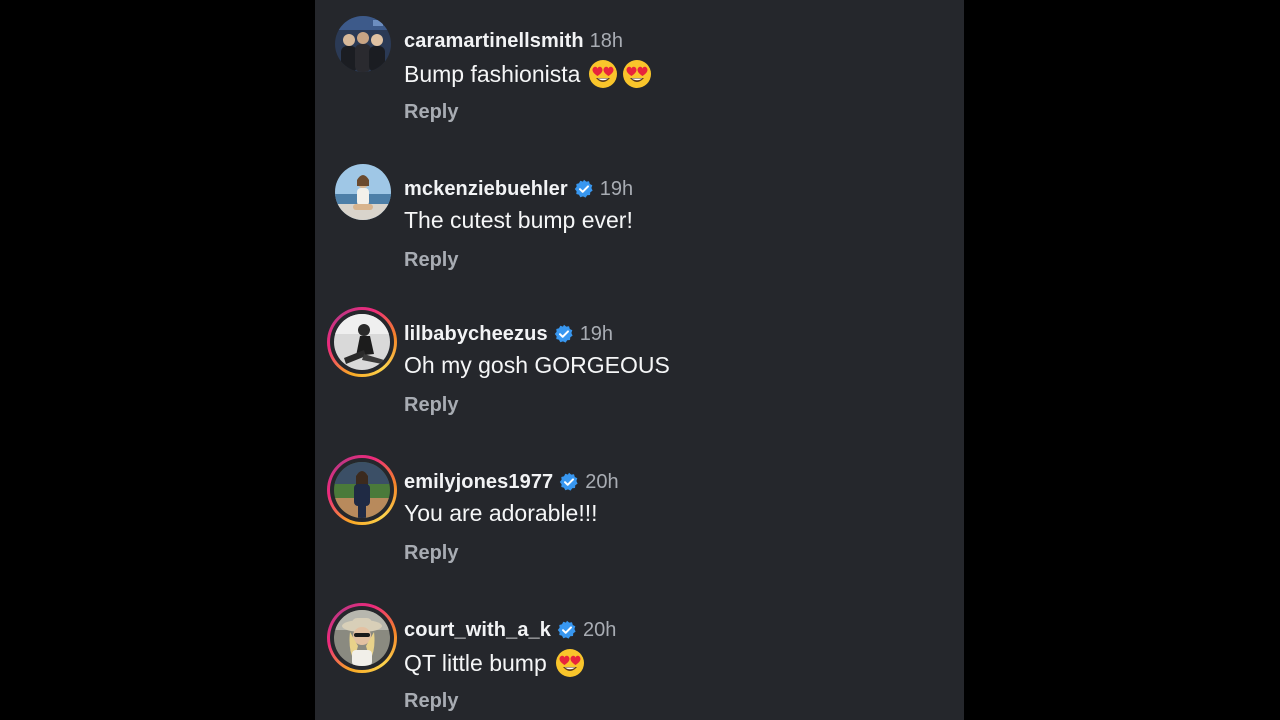 Image resolution: width=1280 pixels, height=720 pixels. I want to click on comment-text-row: The cutest bump ever!, so click(518, 220).